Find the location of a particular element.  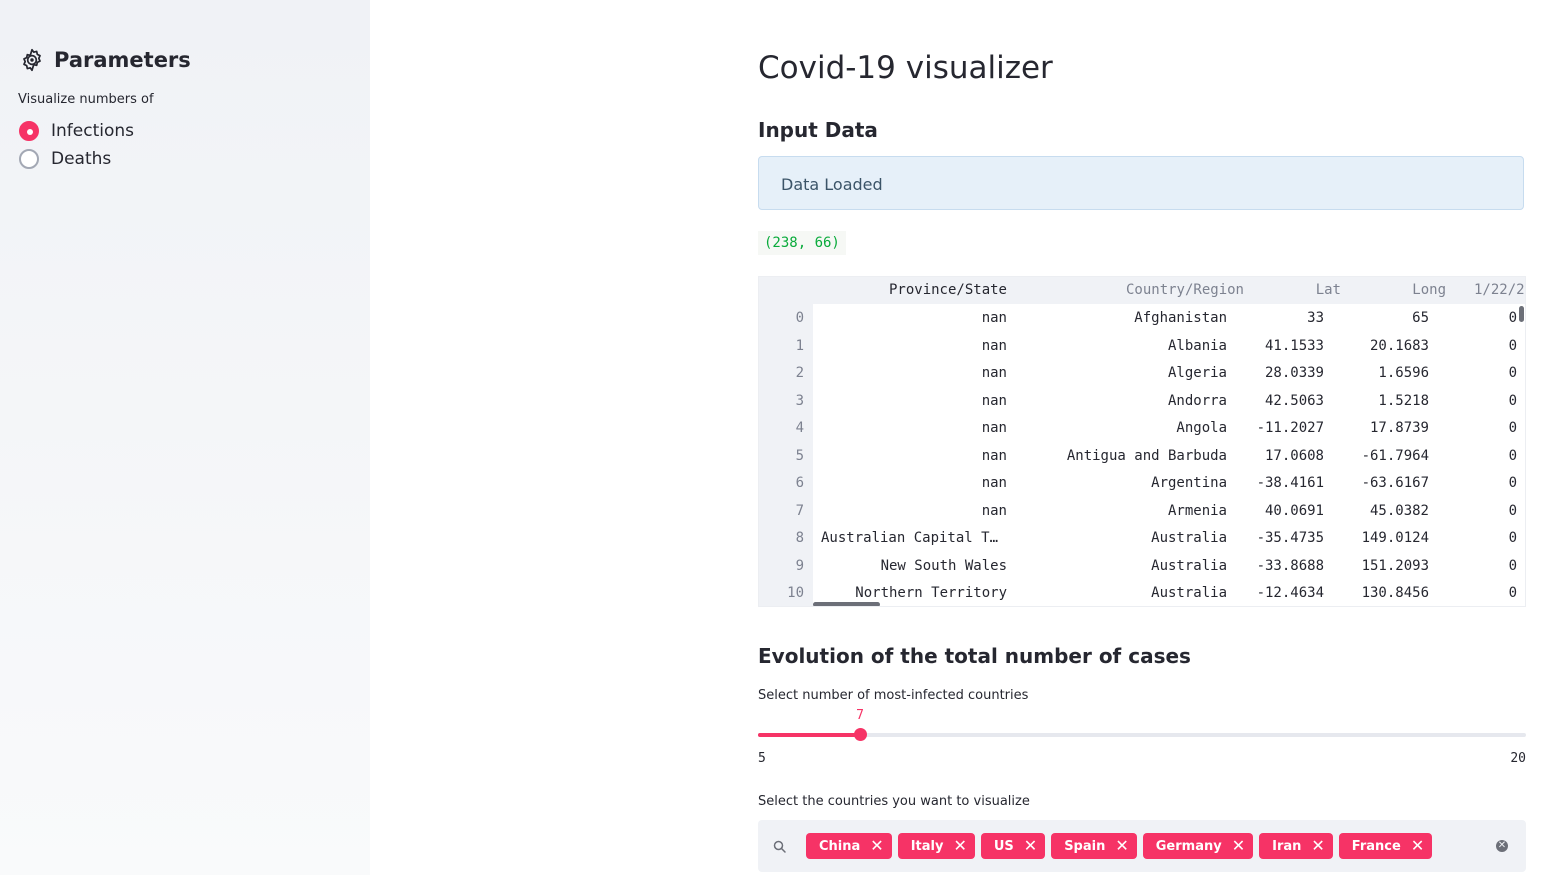

tag-label: Germany is located at coordinates (1188, 846).